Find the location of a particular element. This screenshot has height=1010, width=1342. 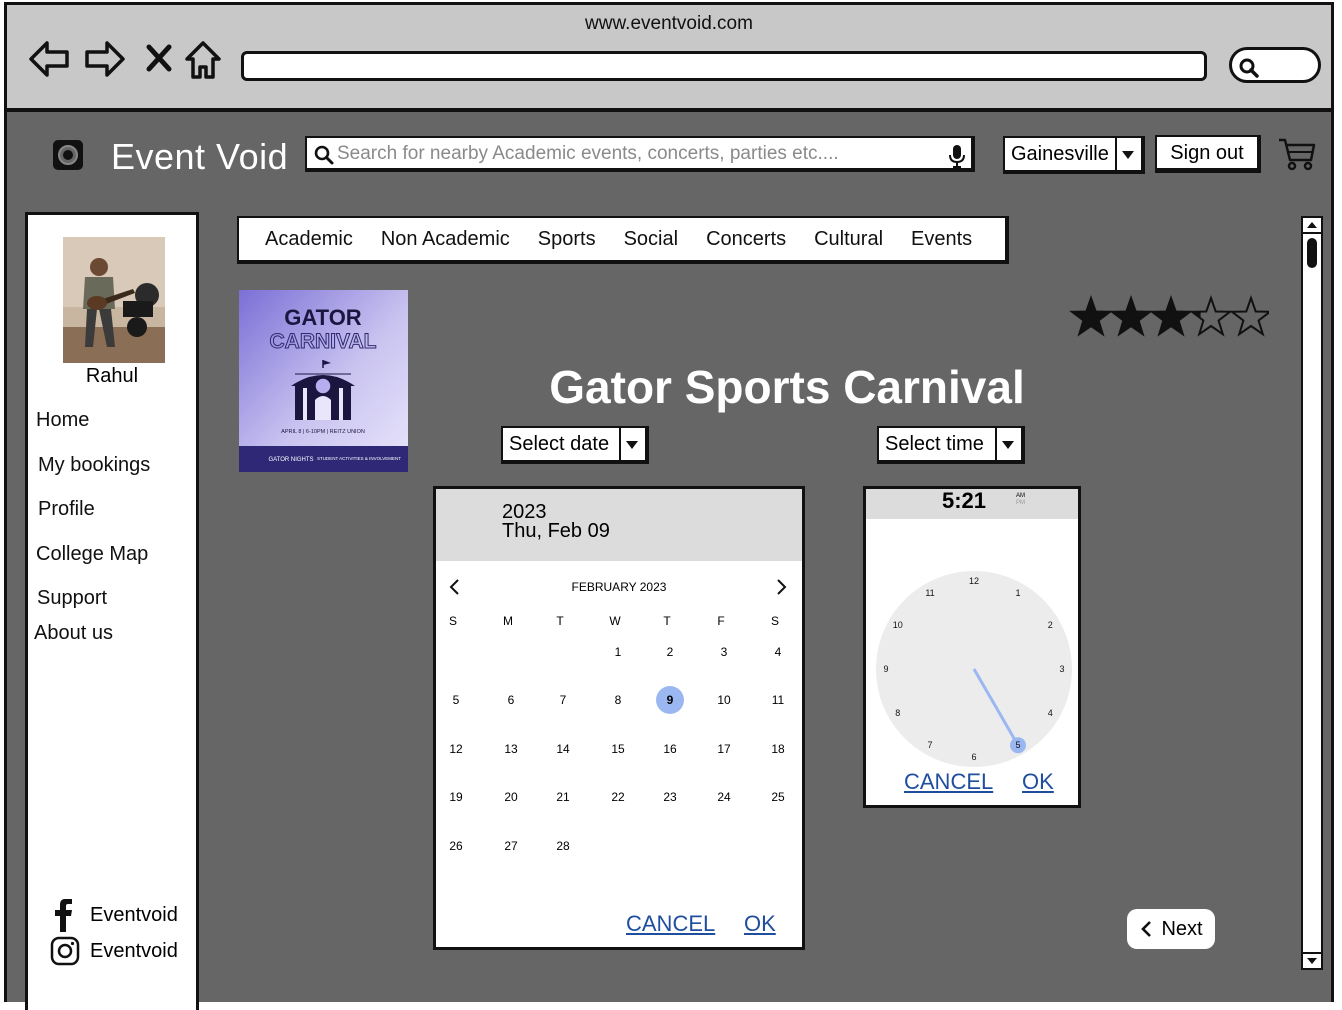

calendar-day: 24 is located at coordinates (724, 797).